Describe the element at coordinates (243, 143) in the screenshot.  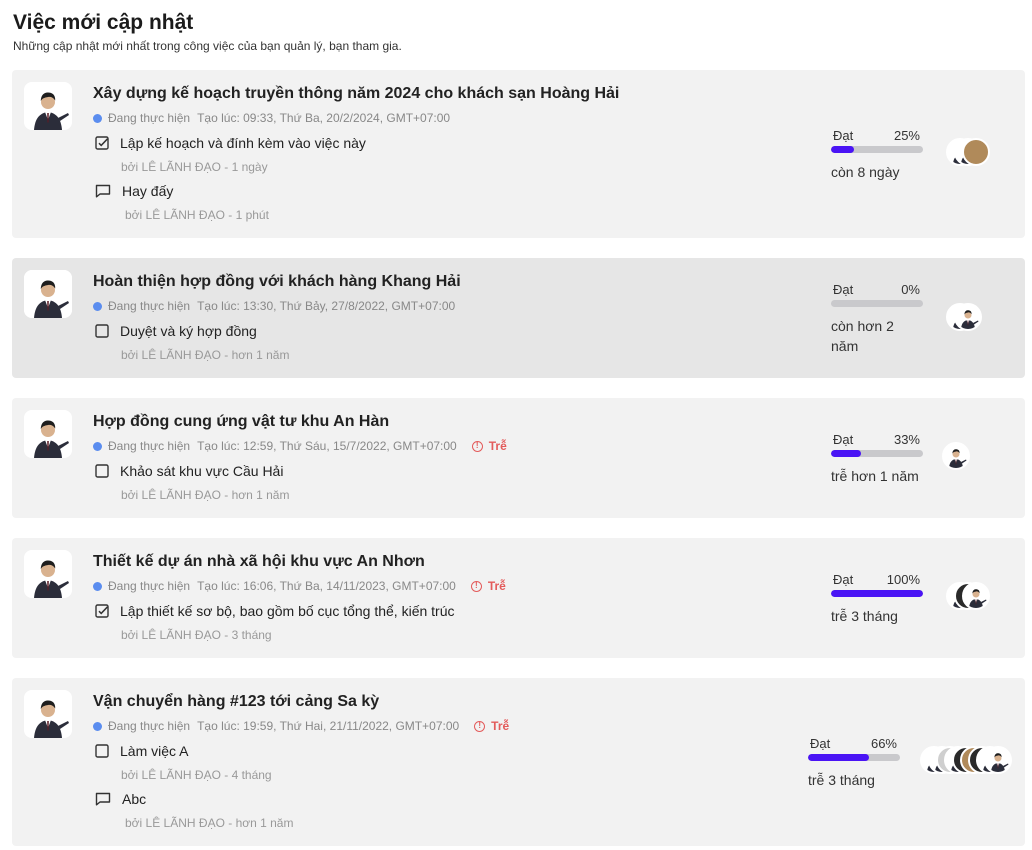
I see `update-text: Lập kế hoạch và đính kèm vào việc này` at that location.